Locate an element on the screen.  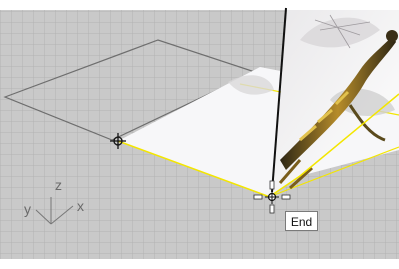
osnap-tooltip: End is located at coordinates (301, 221).